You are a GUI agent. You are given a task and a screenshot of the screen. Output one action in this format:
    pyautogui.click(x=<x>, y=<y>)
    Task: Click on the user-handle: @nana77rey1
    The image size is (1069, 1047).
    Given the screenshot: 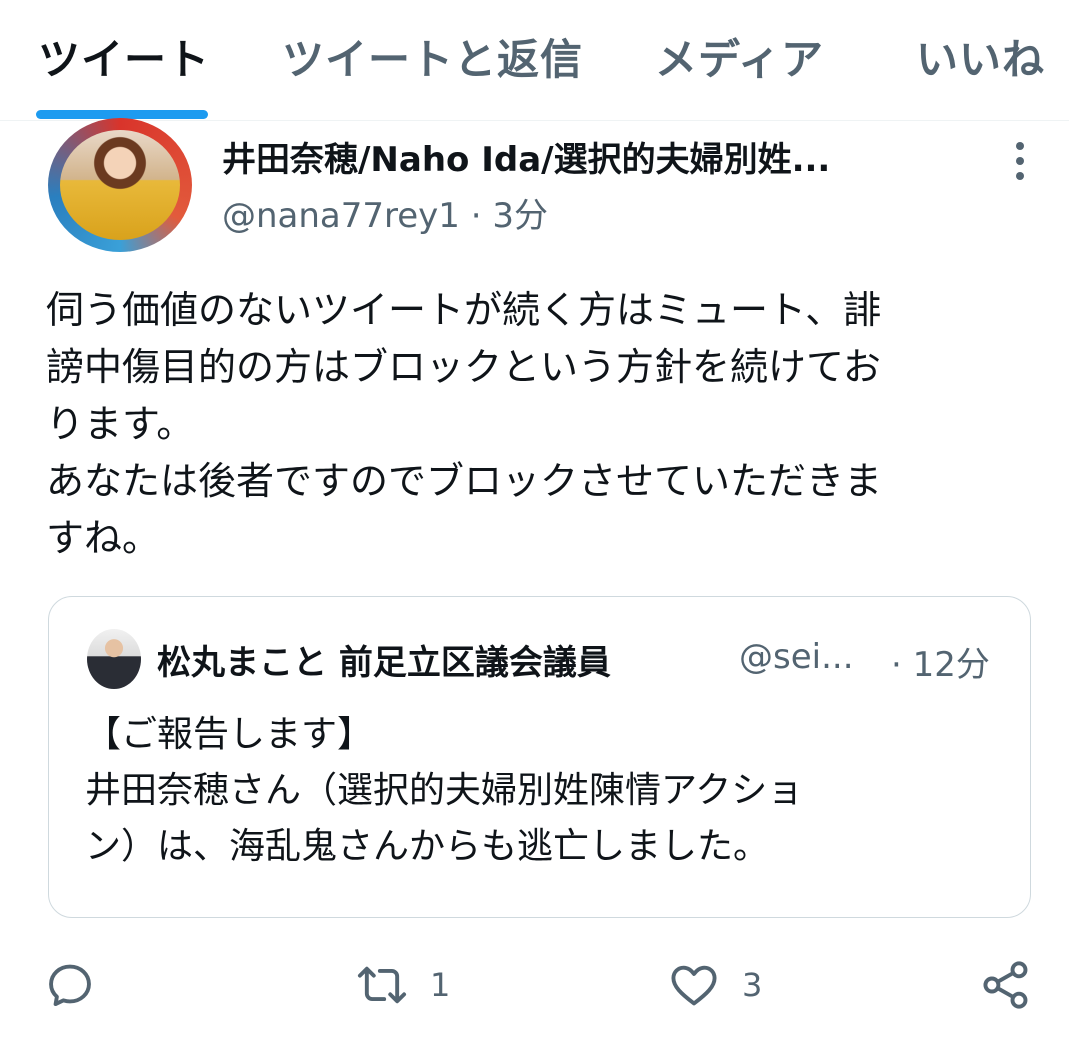 What is the action you would take?
    pyautogui.click(x=341, y=216)
    